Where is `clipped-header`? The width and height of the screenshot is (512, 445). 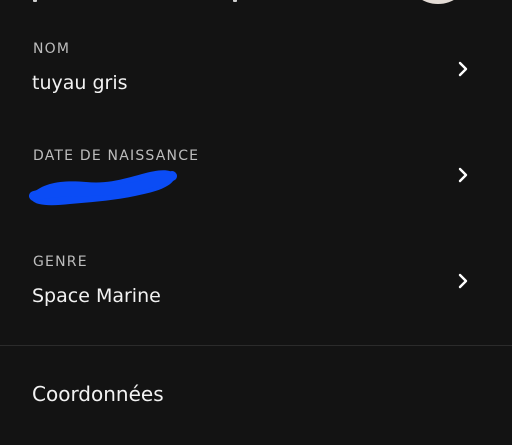 clipped-header is located at coordinates (256, 4).